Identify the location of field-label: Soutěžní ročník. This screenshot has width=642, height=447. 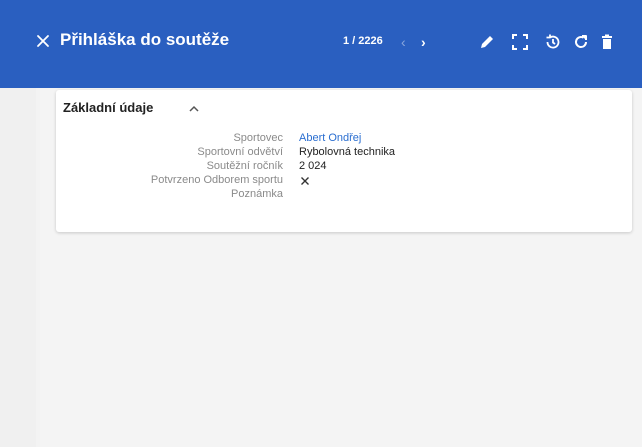
(244, 166).